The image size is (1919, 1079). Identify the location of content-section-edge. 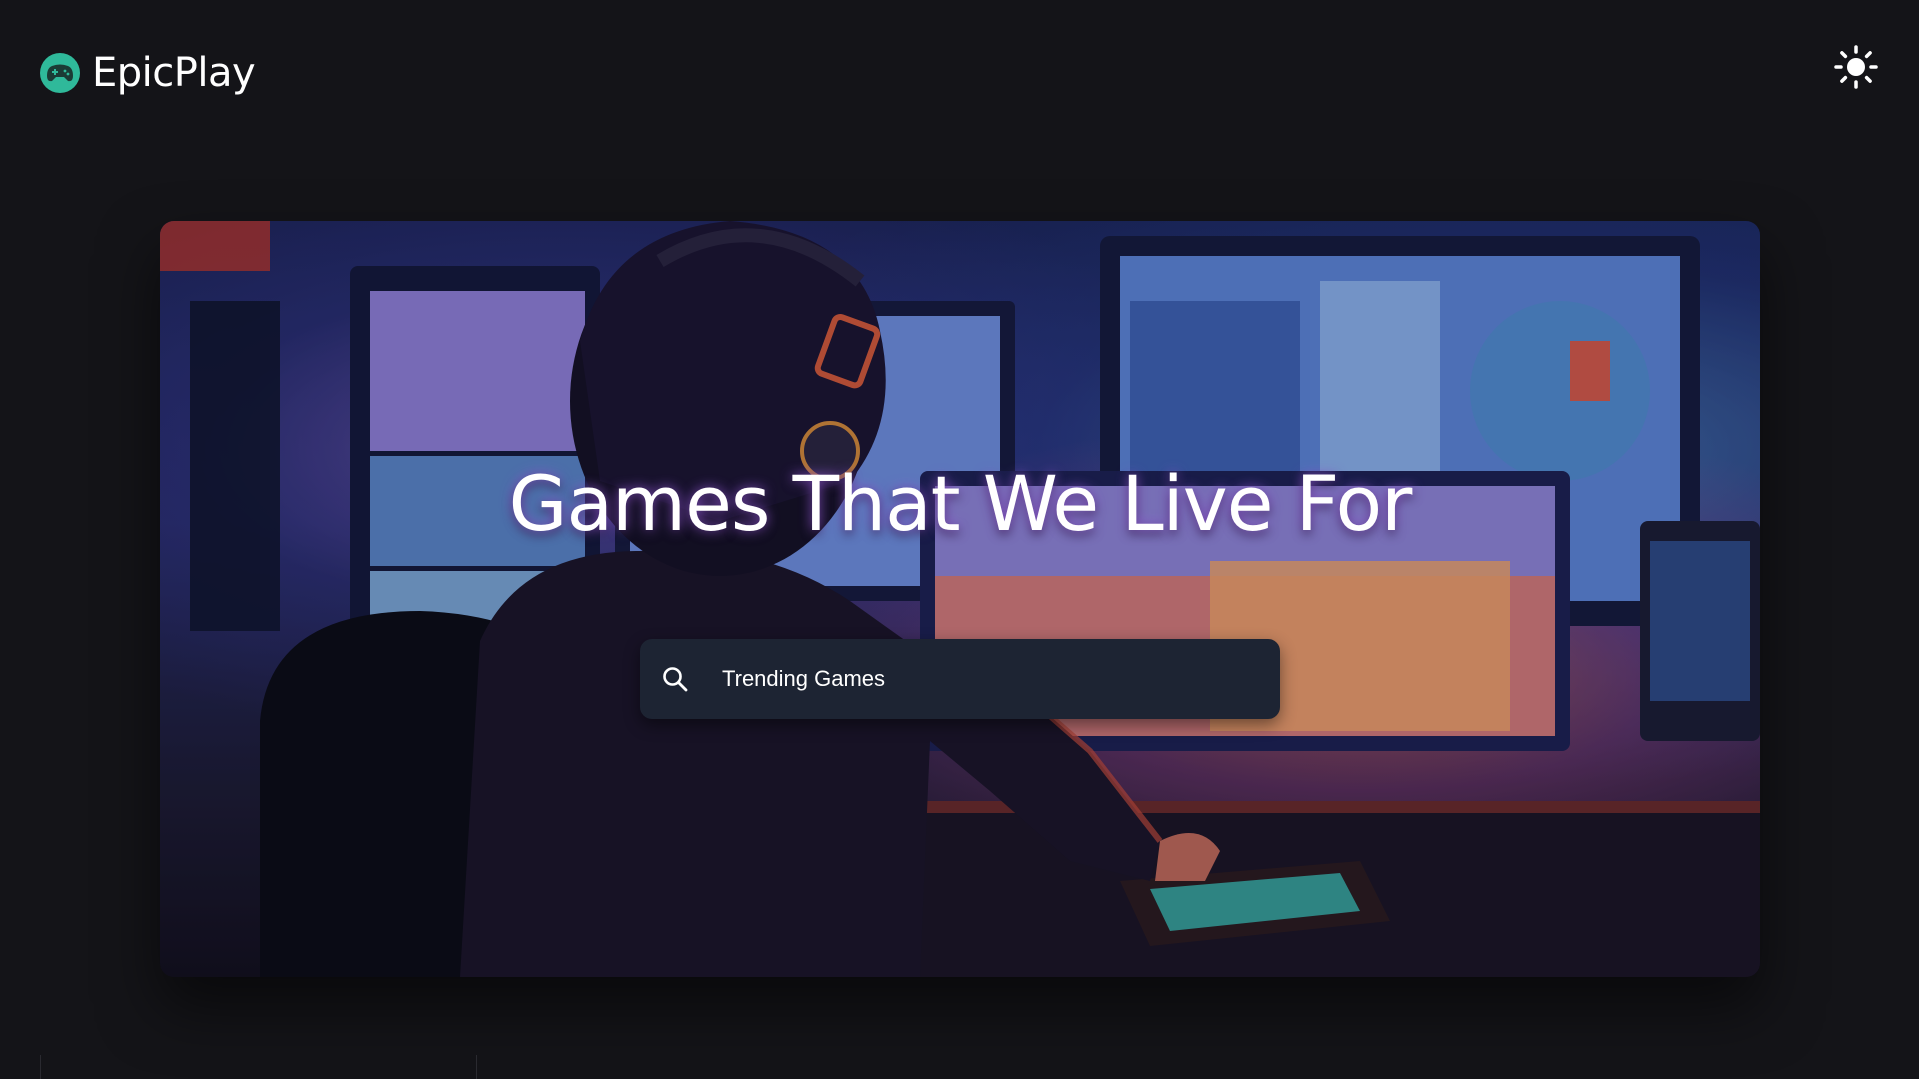
(258, 1067).